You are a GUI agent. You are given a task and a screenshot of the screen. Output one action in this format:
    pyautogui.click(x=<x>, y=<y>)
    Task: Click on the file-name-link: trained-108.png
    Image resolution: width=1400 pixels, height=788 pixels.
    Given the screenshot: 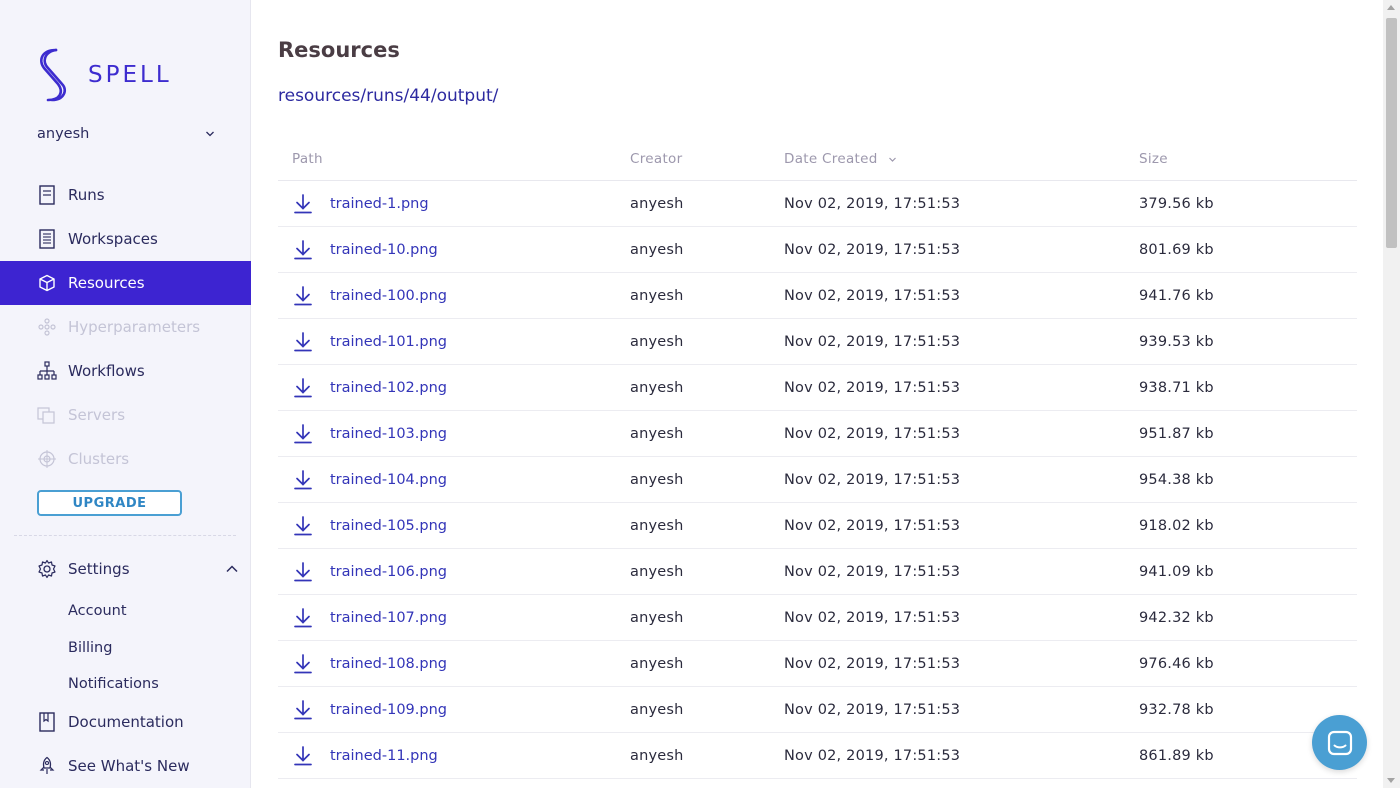 What is the action you would take?
    pyautogui.click(x=388, y=664)
    